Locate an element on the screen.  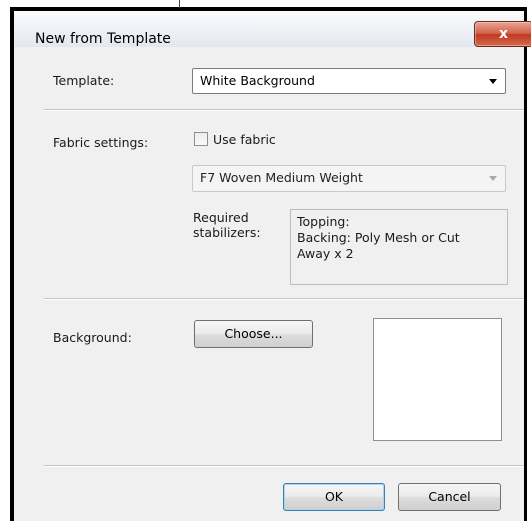
title-bar: New from Template x is located at coordinates (272, 29).